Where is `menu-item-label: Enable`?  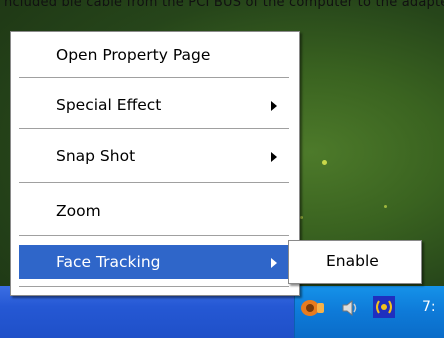 menu-item-label: Enable is located at coordinates (352, 261).